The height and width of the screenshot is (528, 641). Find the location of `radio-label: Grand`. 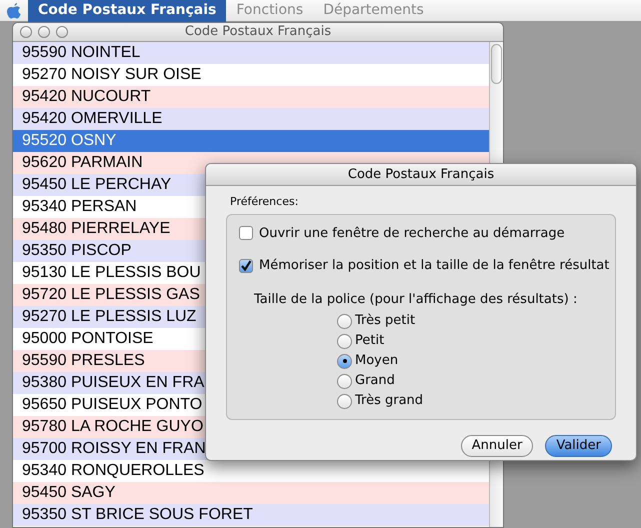

radio-label: Grand is located at coordinates (375, 381).